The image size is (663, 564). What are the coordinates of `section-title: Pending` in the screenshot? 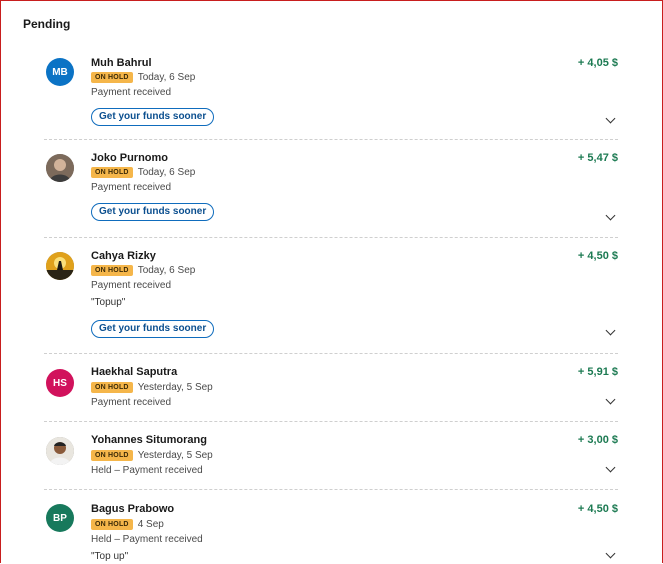 It's located at (47, 24).